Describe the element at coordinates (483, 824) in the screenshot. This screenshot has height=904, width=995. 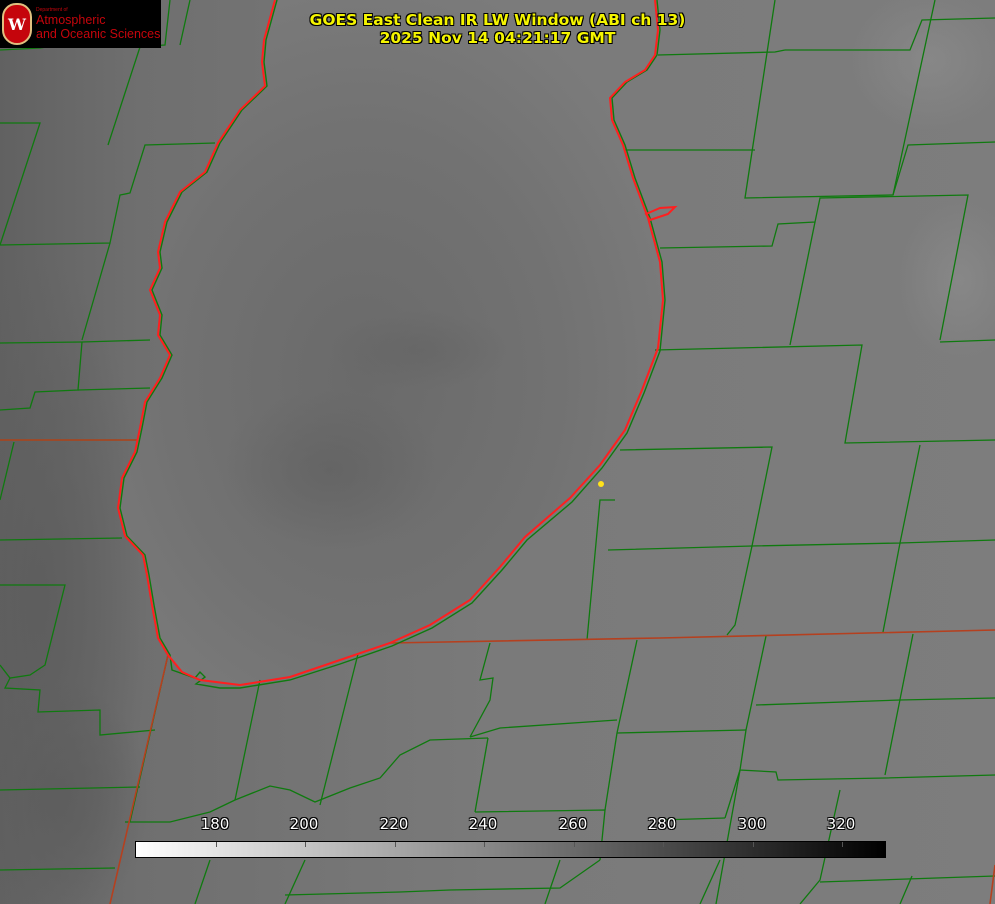
I see `colorbar-tick-label: 240` at that location.